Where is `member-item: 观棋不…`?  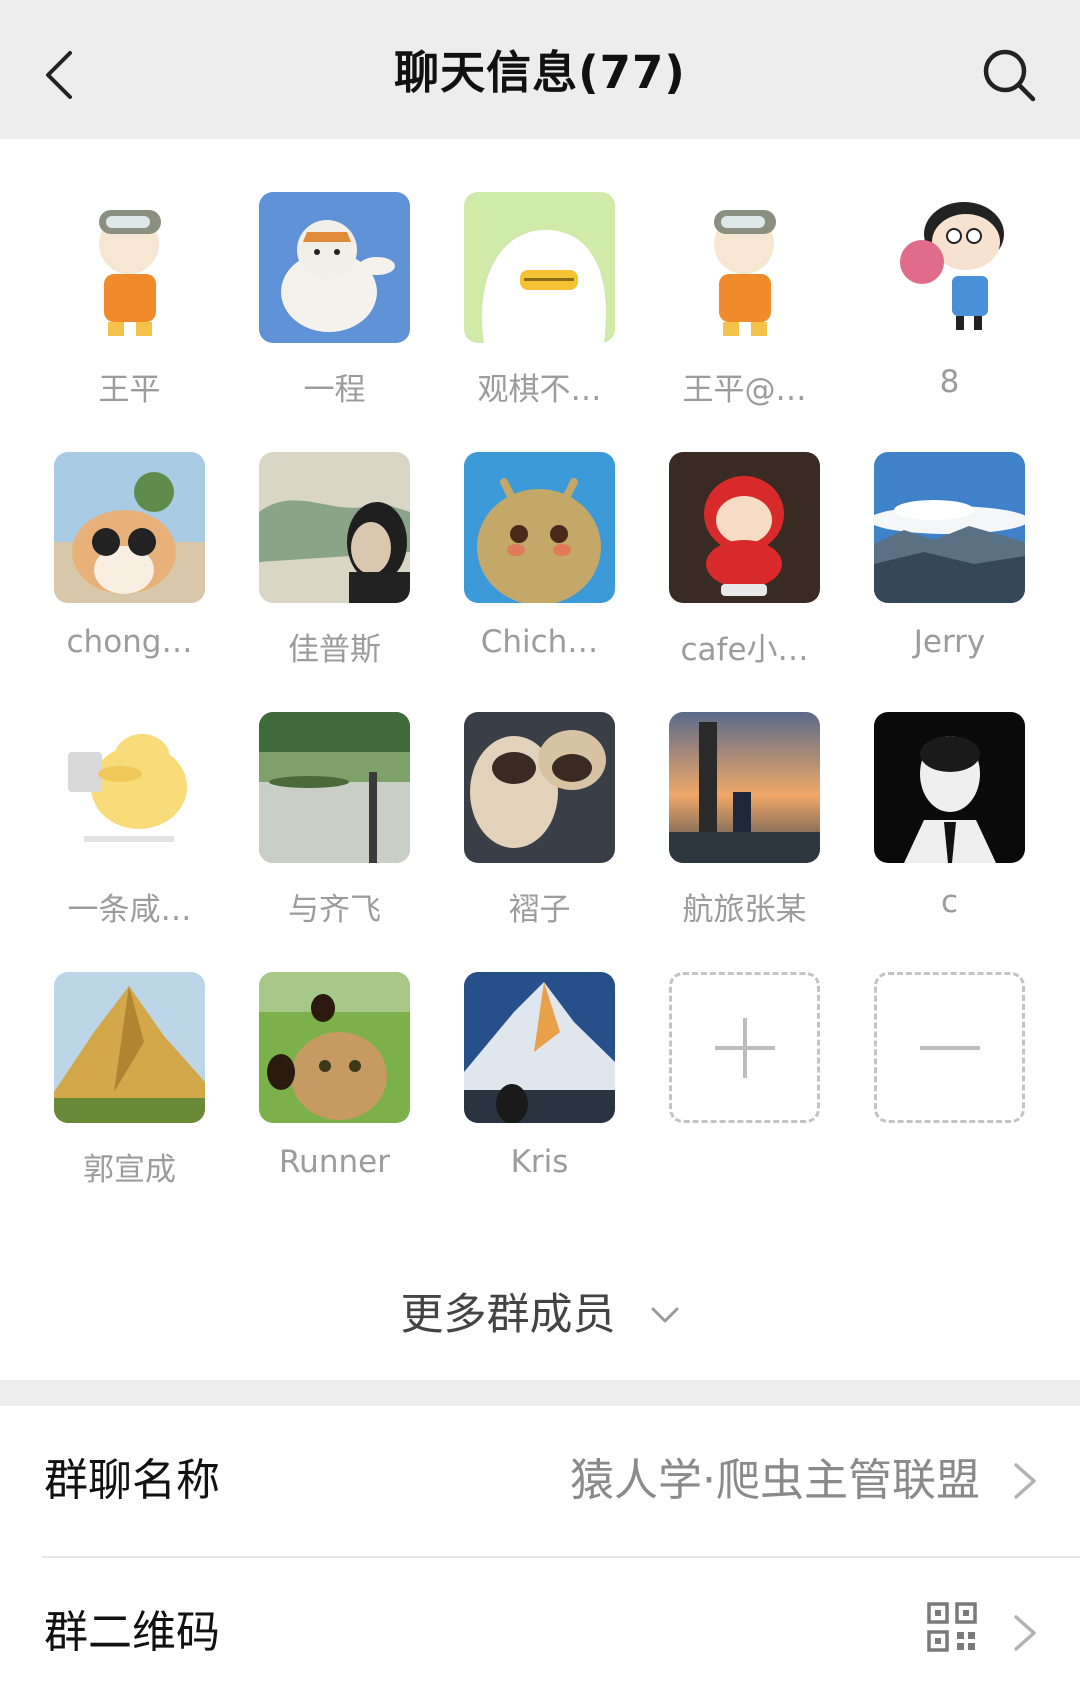
member-item: 观棋不… is located at coordinates (539, 312).